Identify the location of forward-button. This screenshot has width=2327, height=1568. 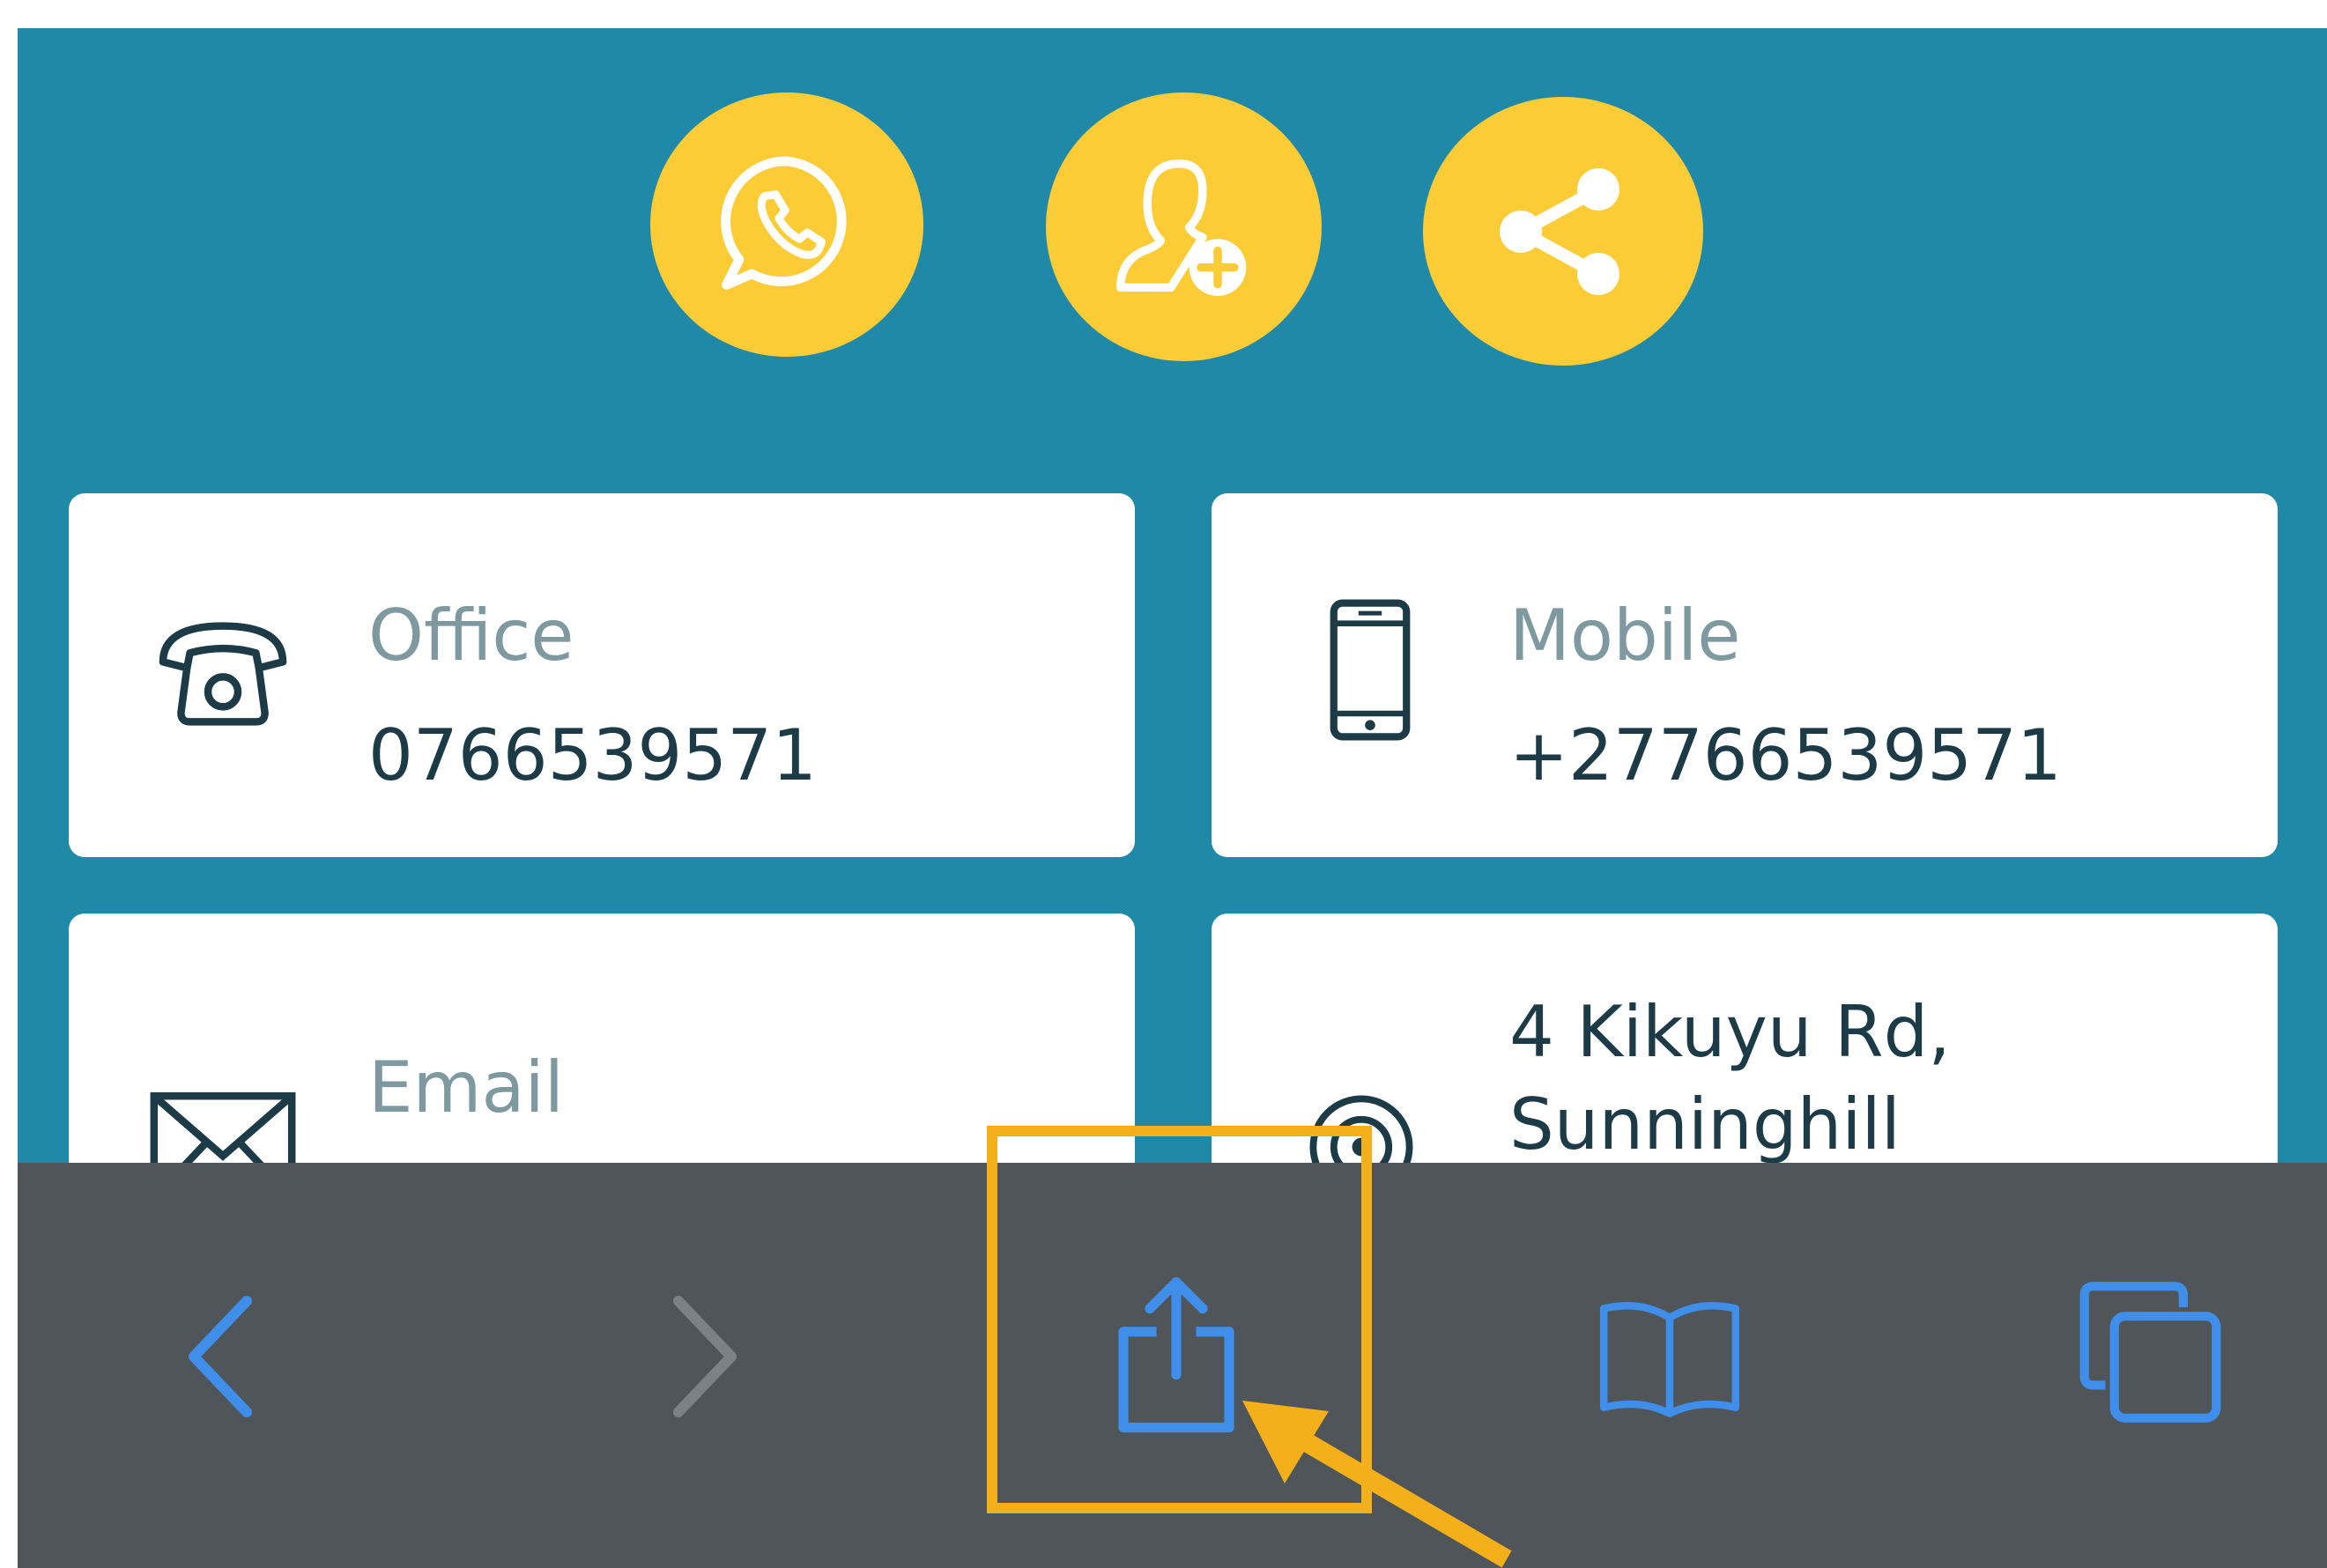
(705, 1356).